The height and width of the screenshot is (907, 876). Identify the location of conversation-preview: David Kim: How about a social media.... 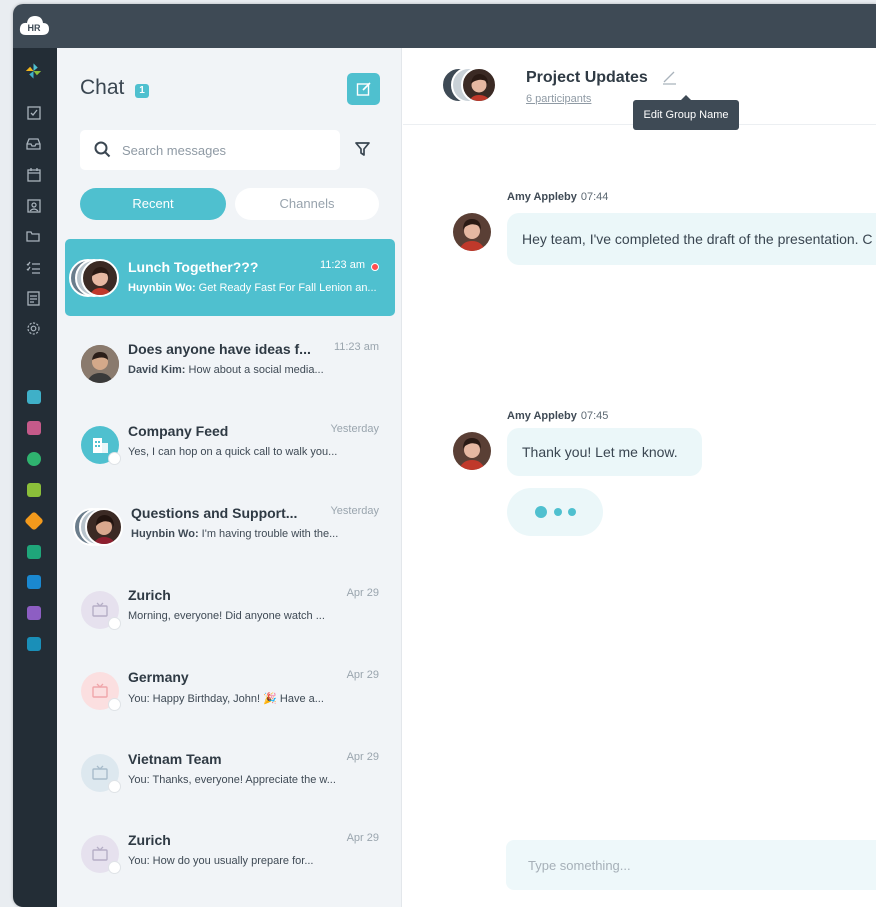
(255, 370).